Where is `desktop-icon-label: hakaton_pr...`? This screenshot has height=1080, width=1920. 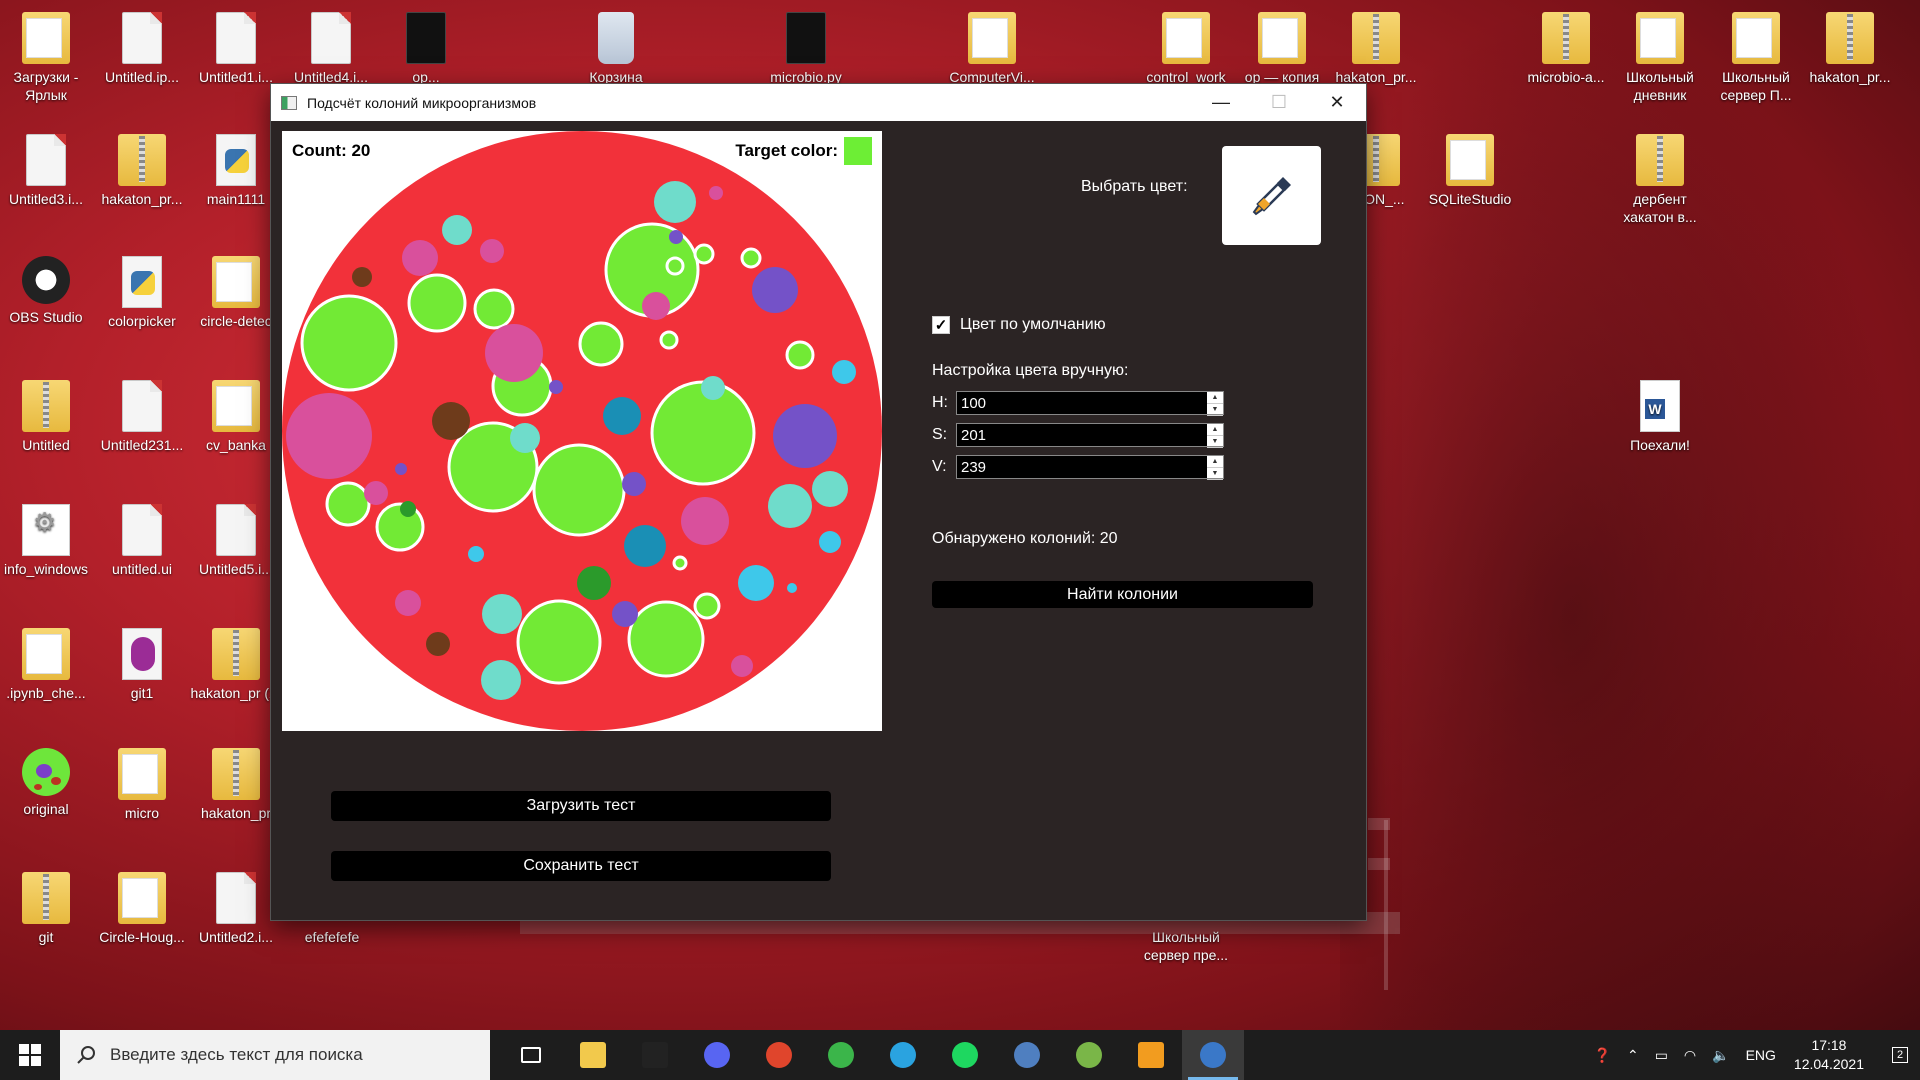 desktop-icon-label: hakaton_pr... is located at coordinates (1376, 77).